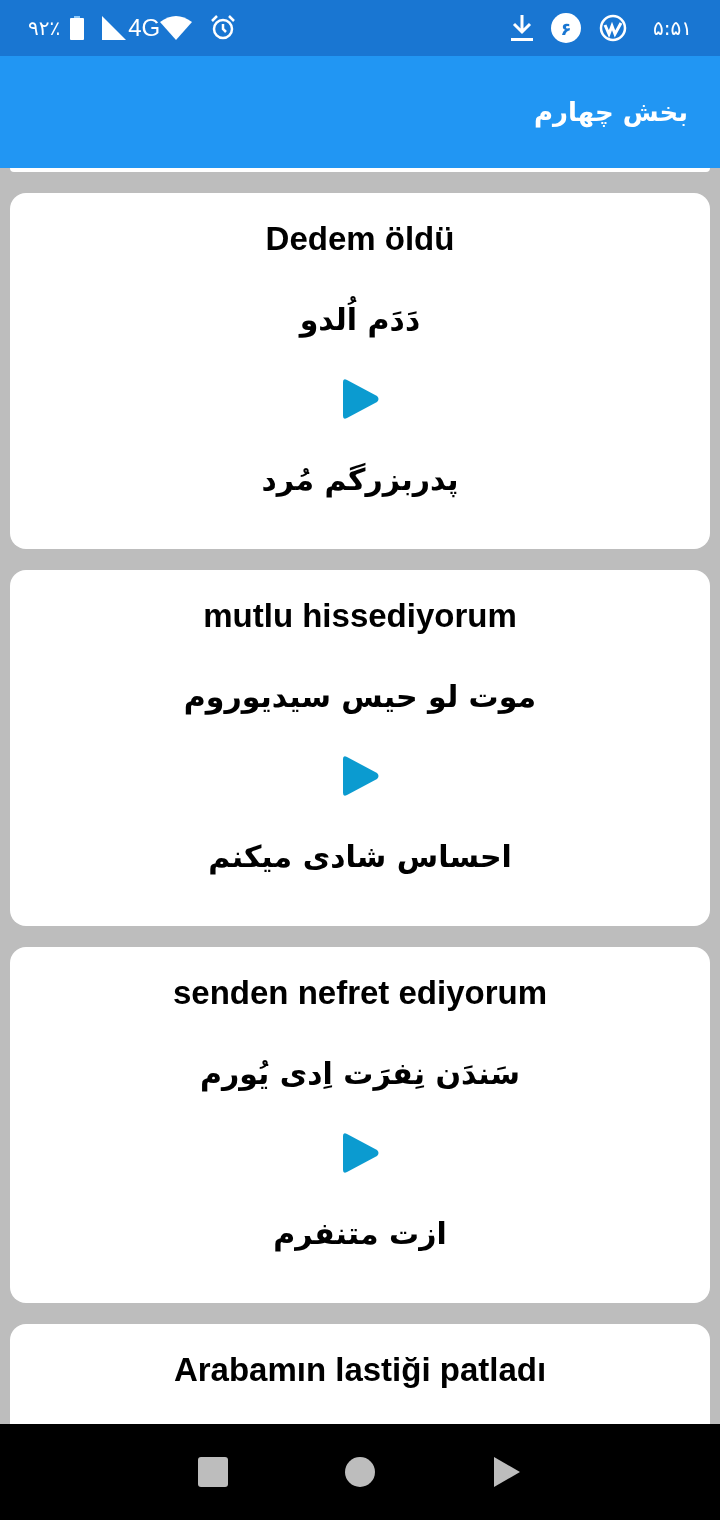  What do you see at coordinates (522, 28) in the screenshot?
I see `download-icon` at bounding box center [522, 28].